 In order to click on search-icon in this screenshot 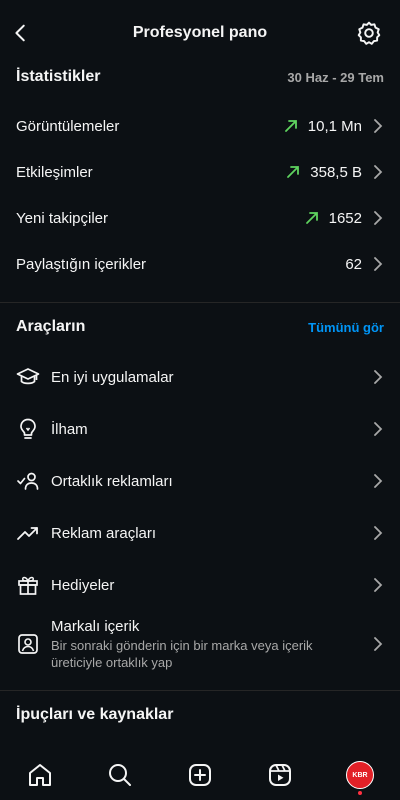, I will do `click(120, 775)`.